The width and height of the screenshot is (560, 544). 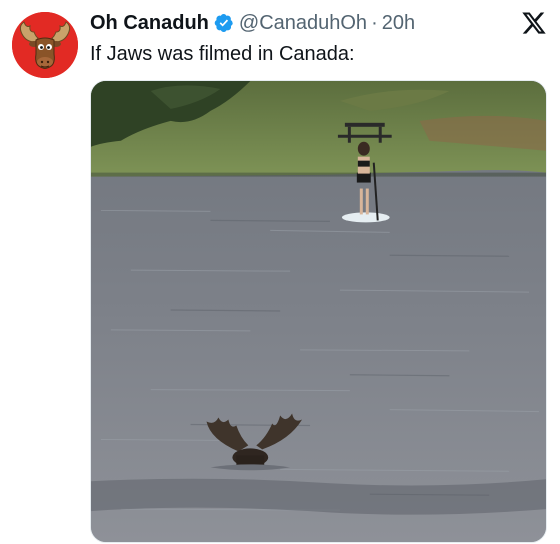 What do you see at coordinates (224, 23) in the screenshot?
I see `verified-badge-icon` at bounding box center [224, 23].